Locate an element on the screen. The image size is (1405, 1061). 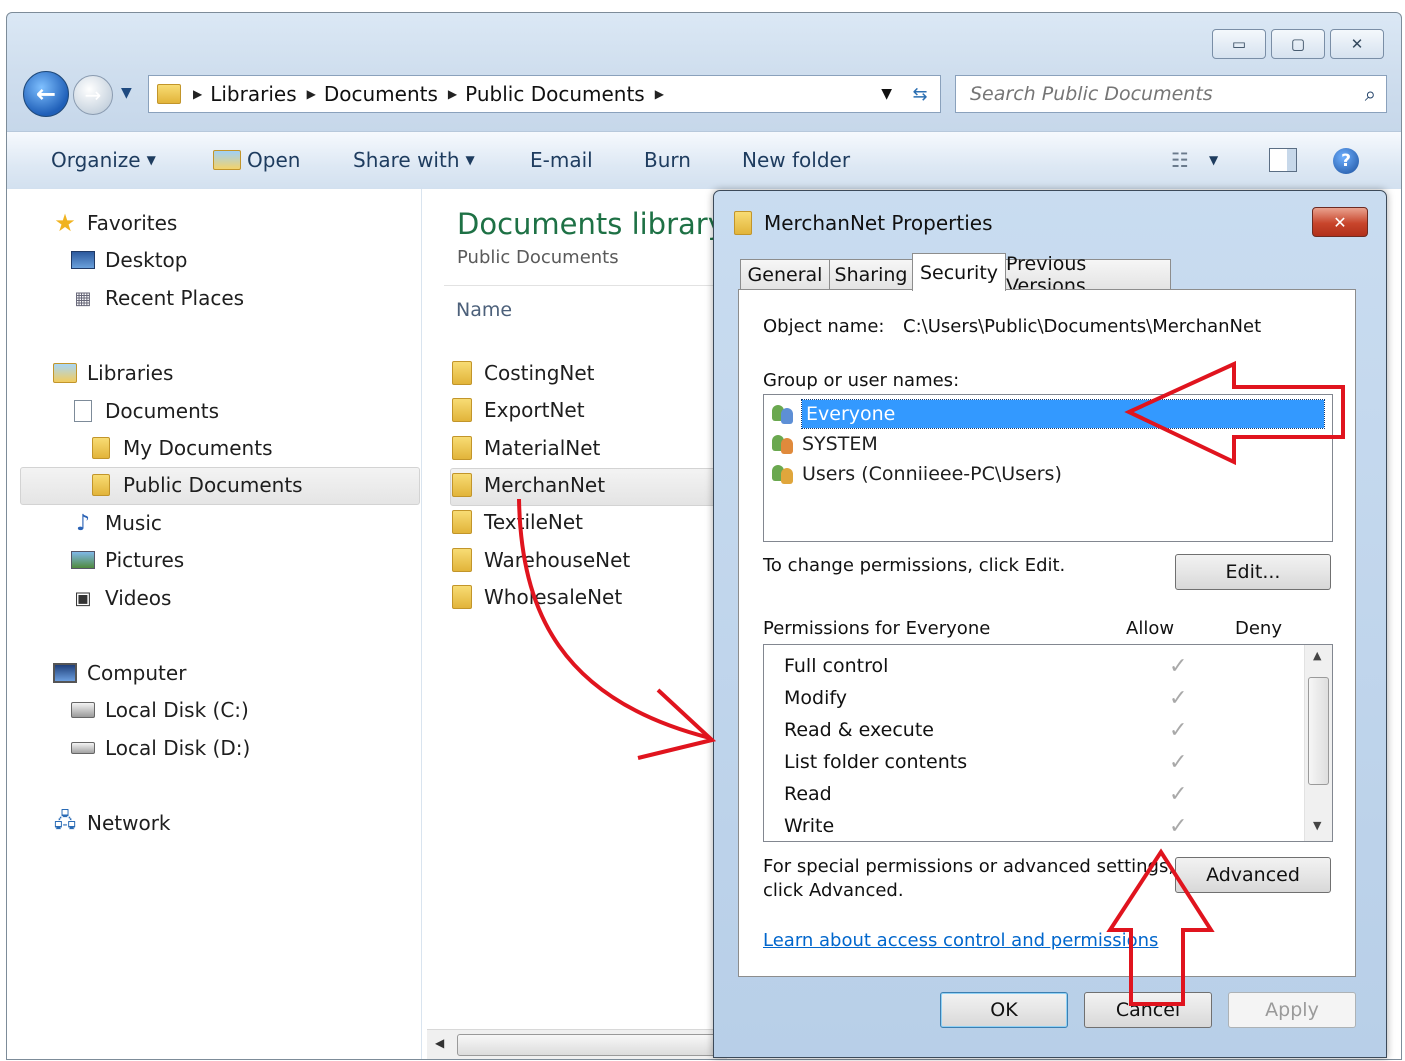
search-icon: ⌕ is located at coordinates (1370, 94).